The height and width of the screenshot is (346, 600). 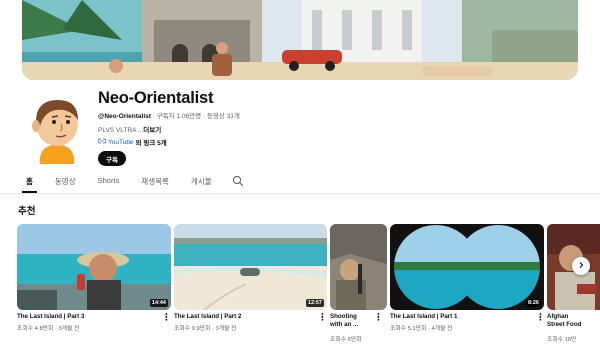 I want to click on video-title-3-line1: Shooting, so click(x=343, y=316).